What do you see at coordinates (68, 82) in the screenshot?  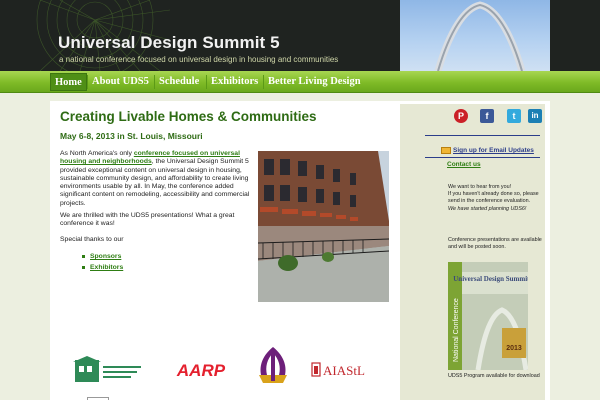 I see `nav-home: Home` at bounding box center [68, 82].